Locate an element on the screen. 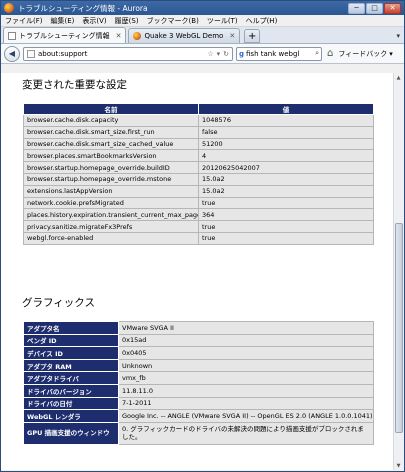 This screenshot has width=405, height=472. graphics-key: アダプタドライバ is located at coordinates (71, 378).